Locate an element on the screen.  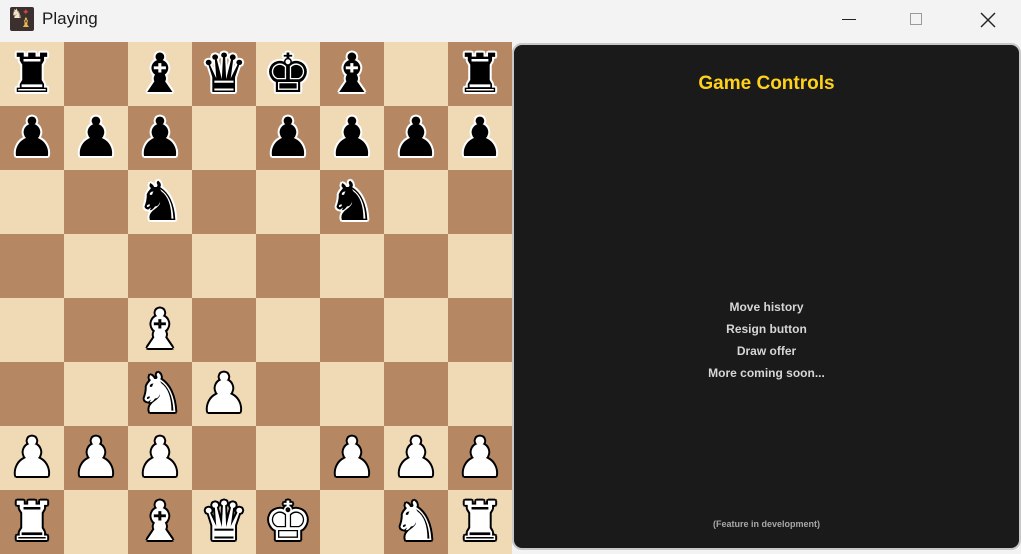
square-c4: ♝ is located at coordinates (160, 330).